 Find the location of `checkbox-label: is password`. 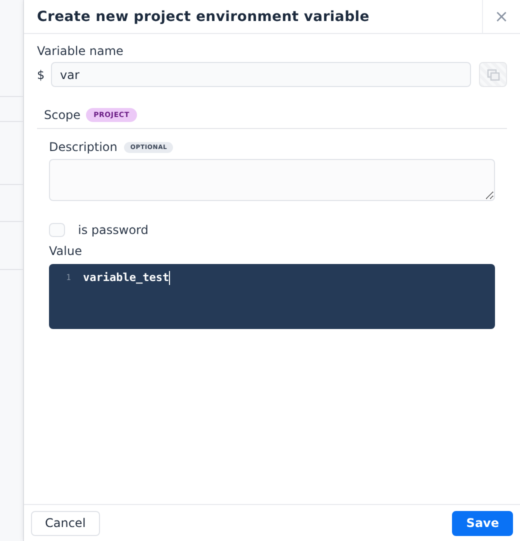

checkbox-label: is password is located at coordinates (113, 230).